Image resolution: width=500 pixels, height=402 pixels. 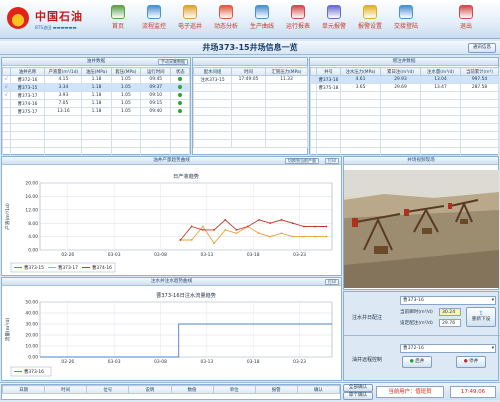 What do you see at coordinates (153, 26) in the screenshot?
I see `toolbar-label: 流程监控` at bounding box center [153, 26].